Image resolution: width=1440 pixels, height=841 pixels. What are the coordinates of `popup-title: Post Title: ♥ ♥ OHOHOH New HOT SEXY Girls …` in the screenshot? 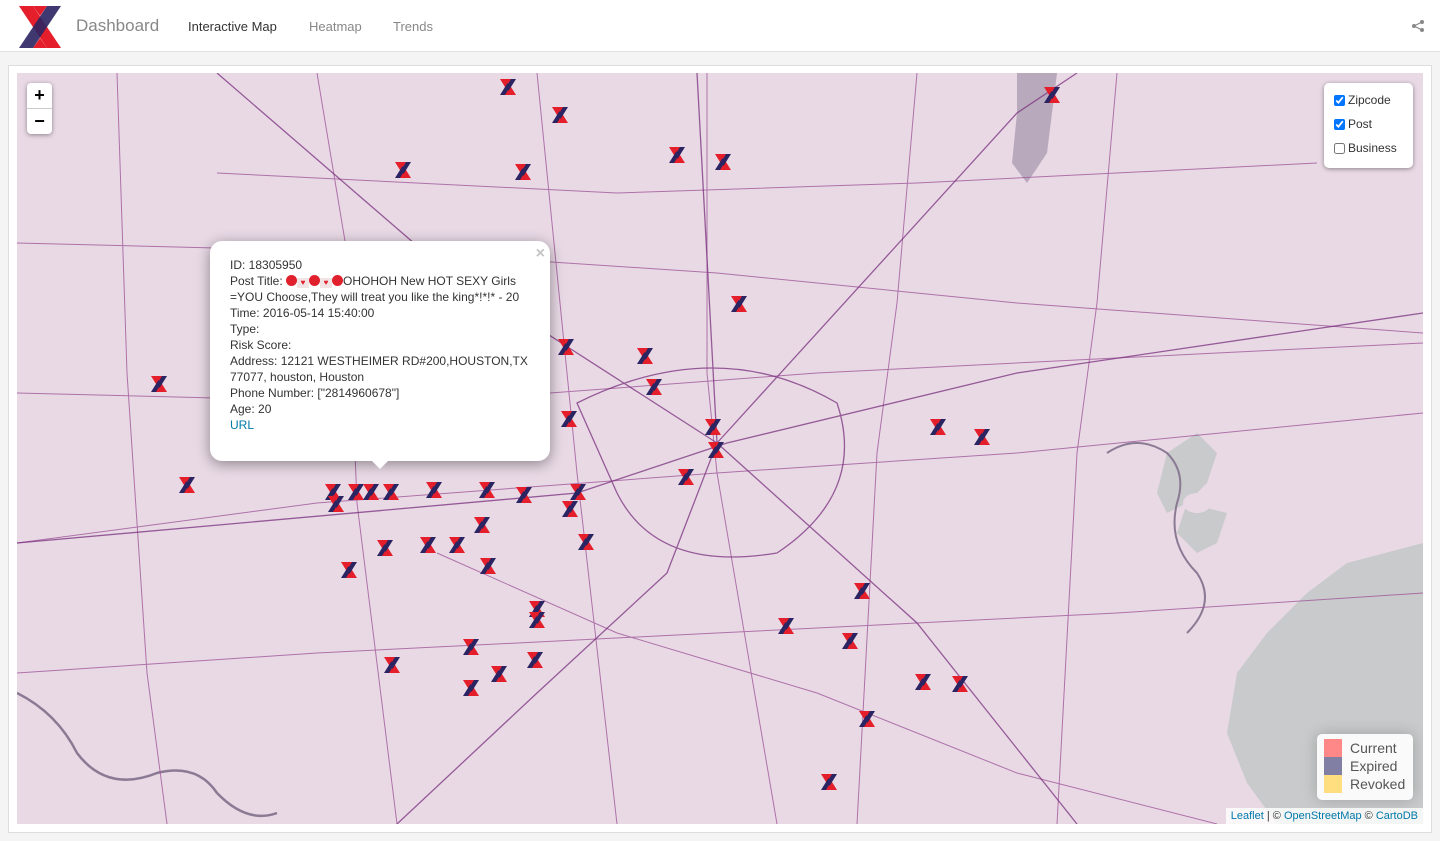 It's located at (380, 289).